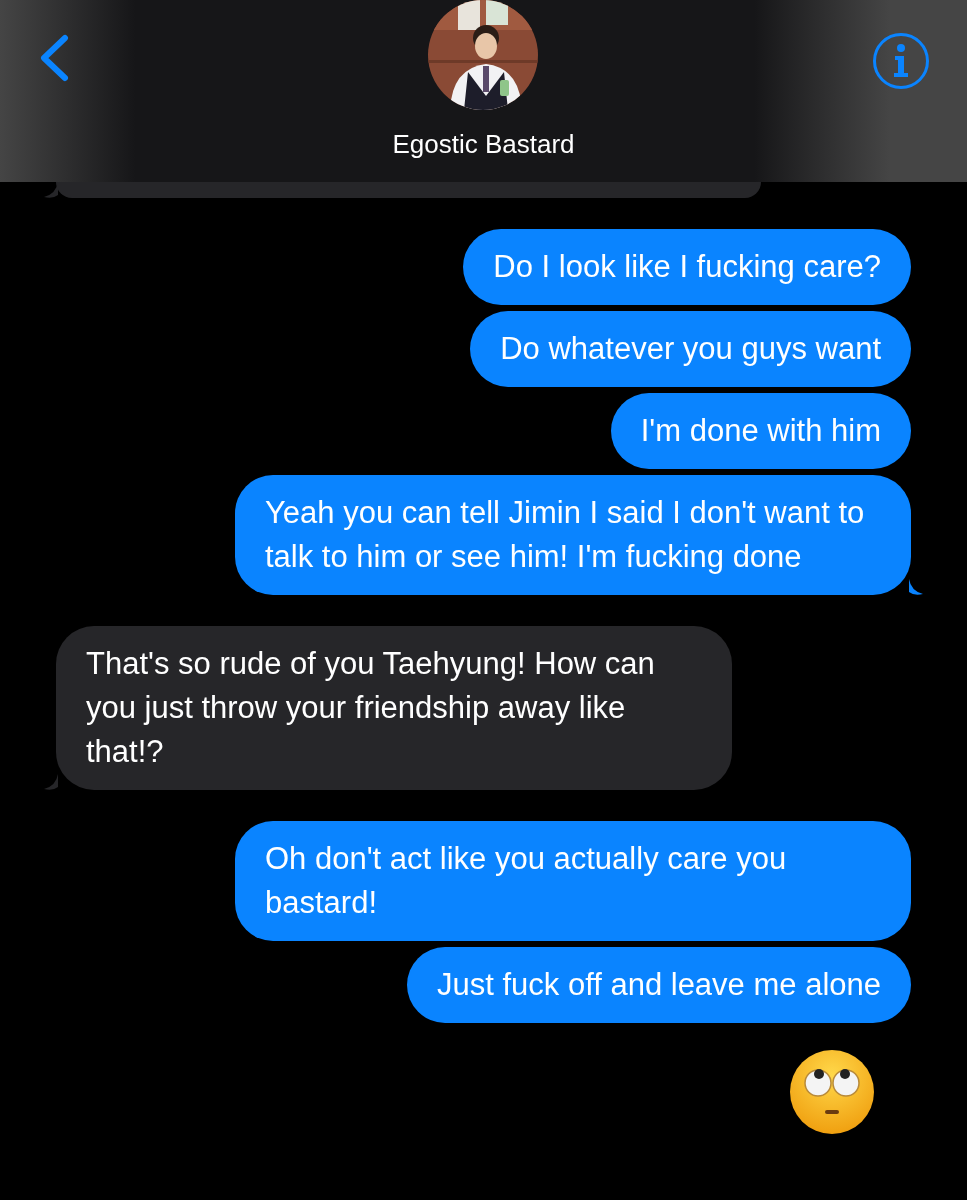  What do you see at coordinates (54, 58) in the screenshot?
I see `back-icon` at bounding box center [54, 58].